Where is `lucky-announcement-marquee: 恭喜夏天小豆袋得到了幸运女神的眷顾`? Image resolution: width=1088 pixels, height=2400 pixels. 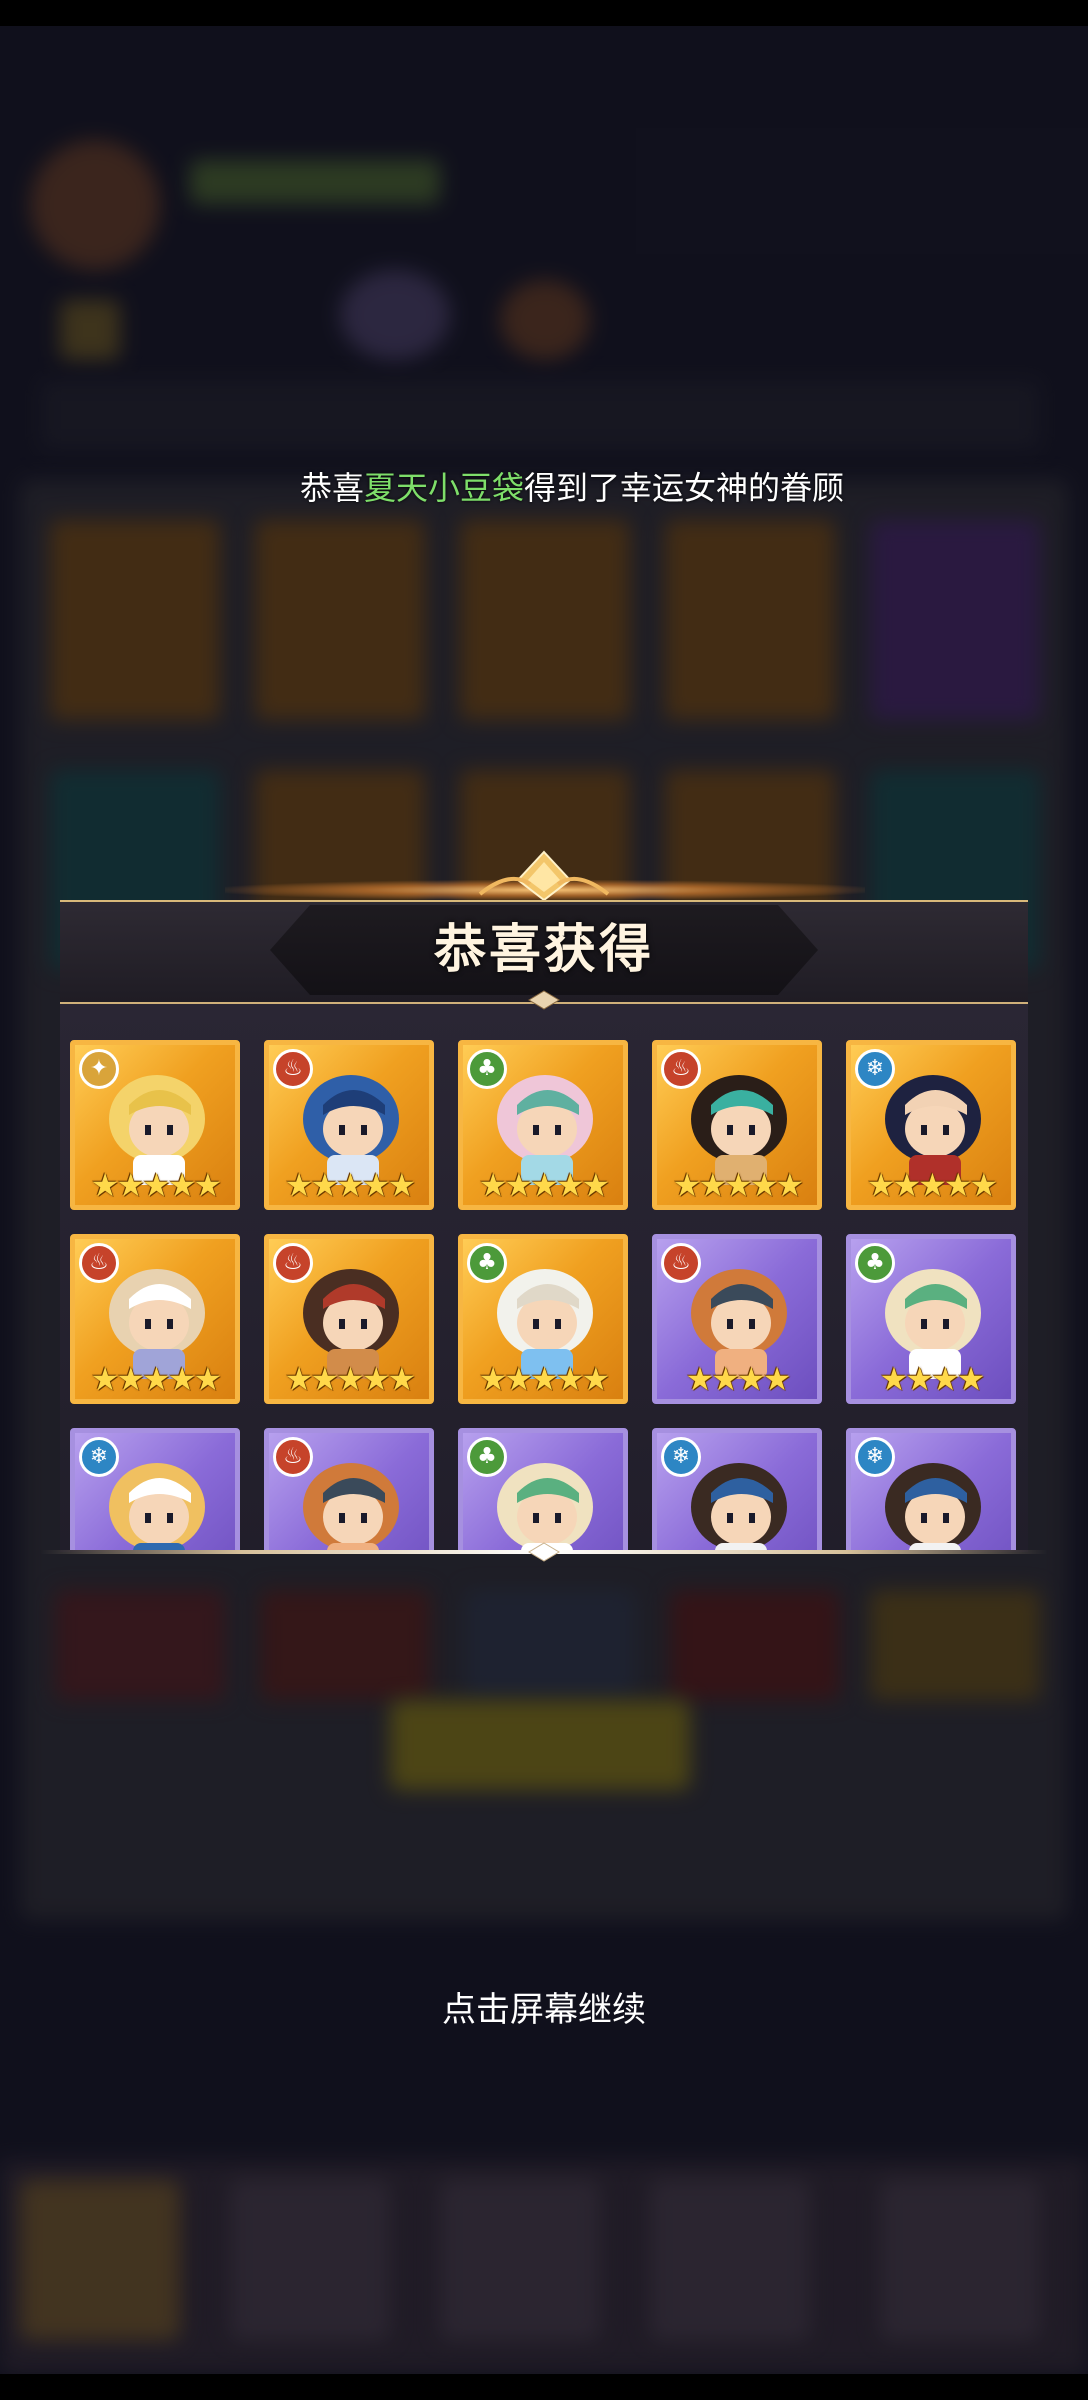
lucky-announcement-marquee: 恭喜夏天小豆袋得到了幸运女神的眷顾 is located at coordinates (585, 488).